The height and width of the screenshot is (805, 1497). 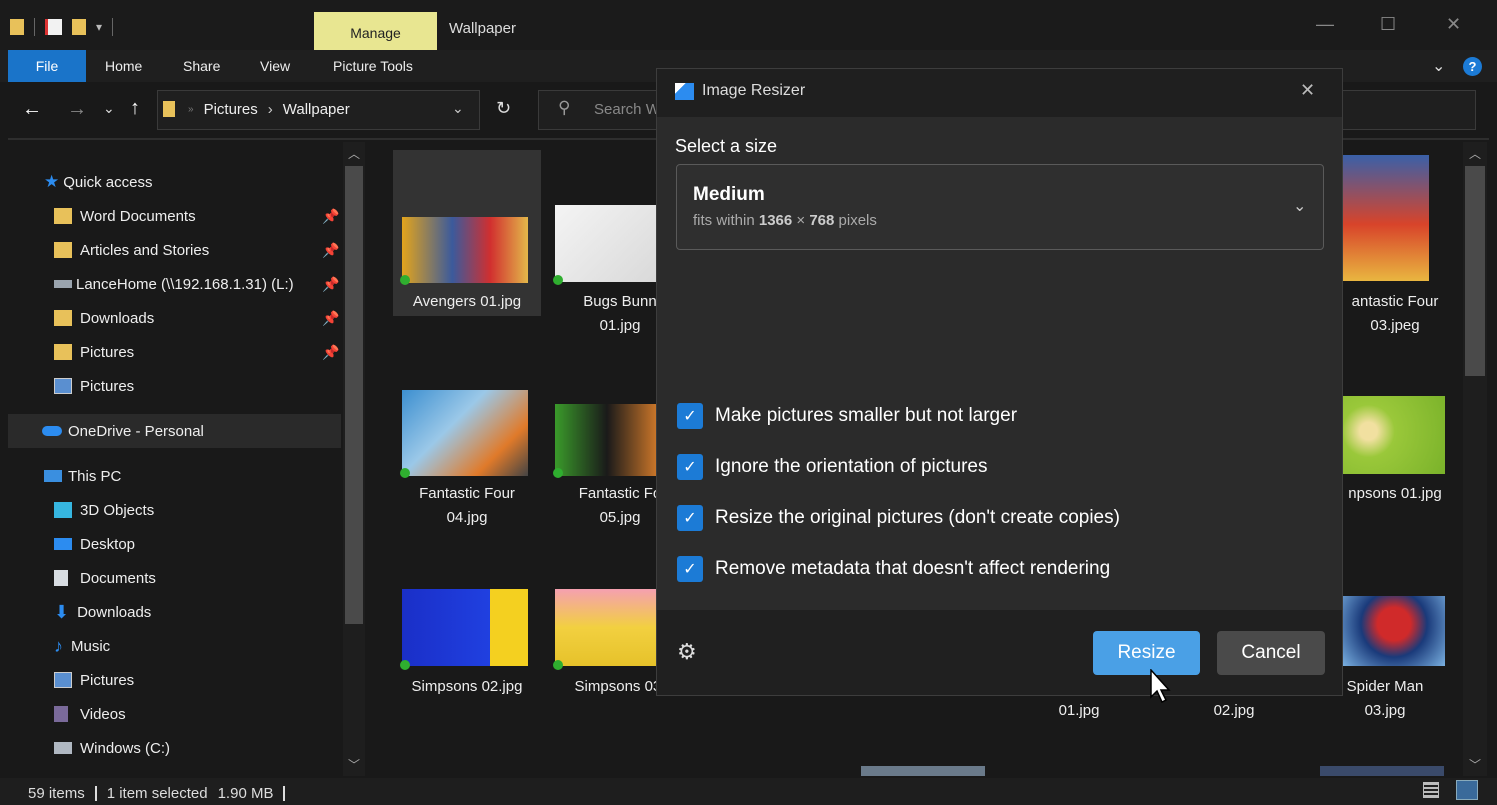 I want to click on dialog-title: Image Resizer, so click(x=754, y=90).